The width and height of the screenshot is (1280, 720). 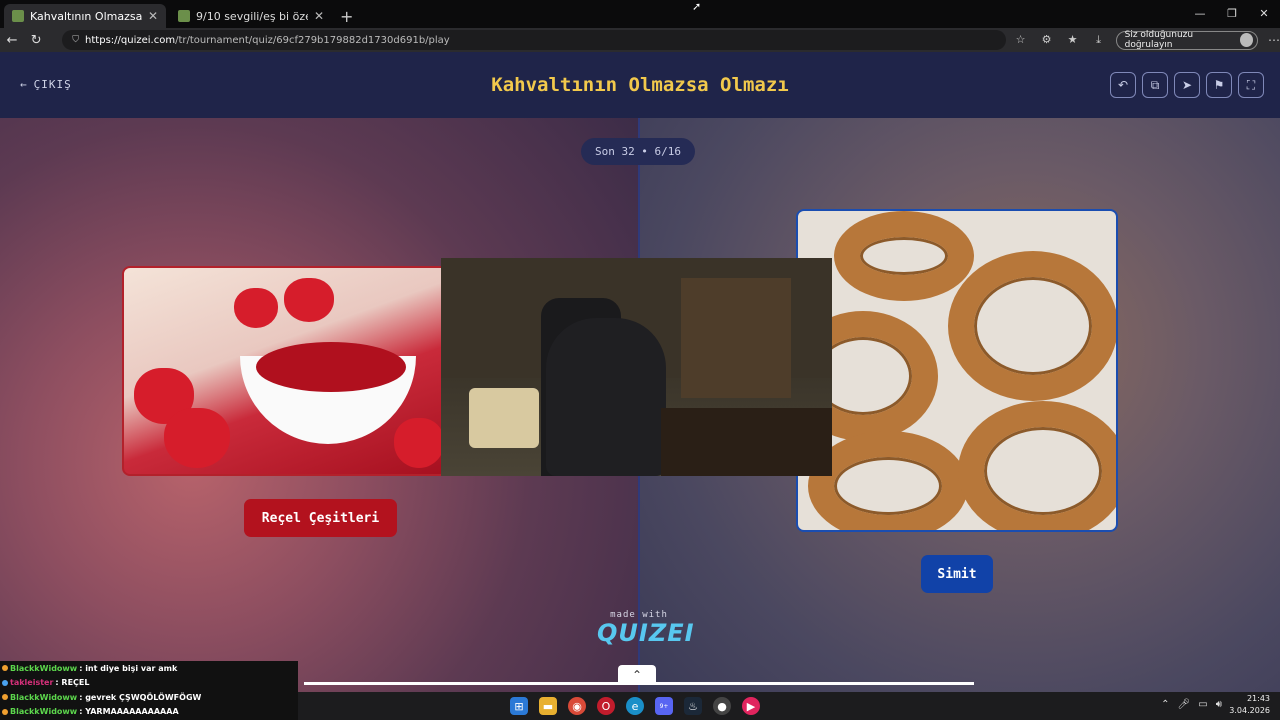 I want to click on made-with-quizei: made with QUIZEI, so click(x=646, y=628).